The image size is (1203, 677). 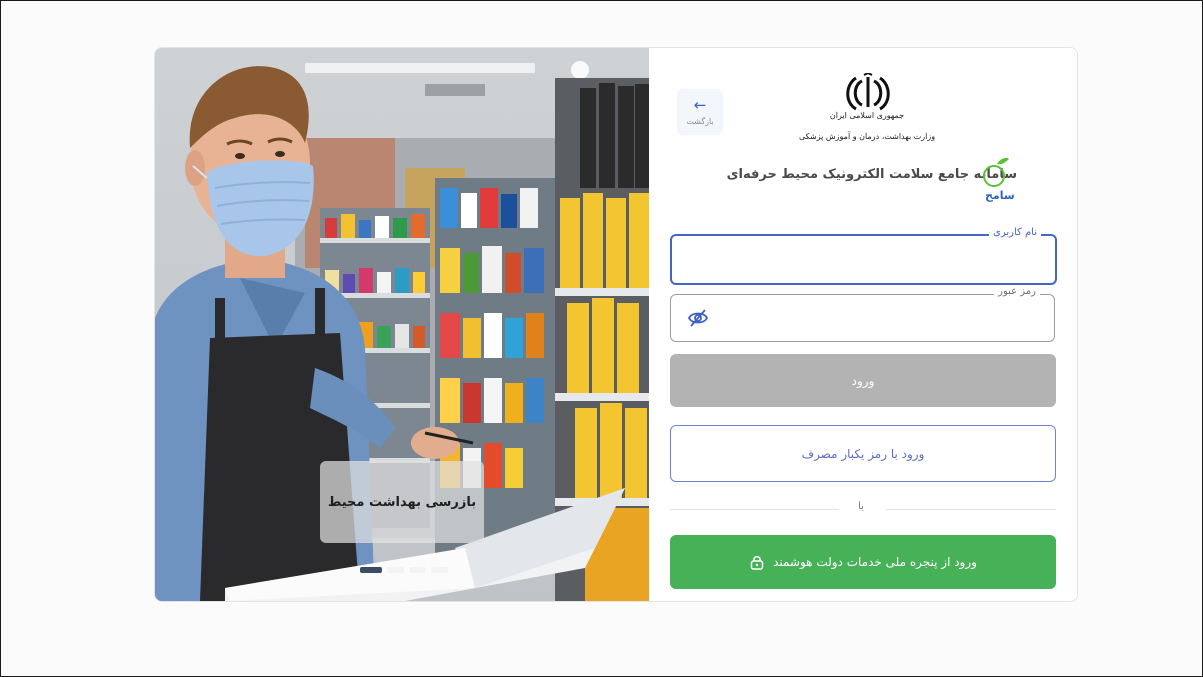 I want to click on arrow-left-icon: ←, so click(x=700, y=105).